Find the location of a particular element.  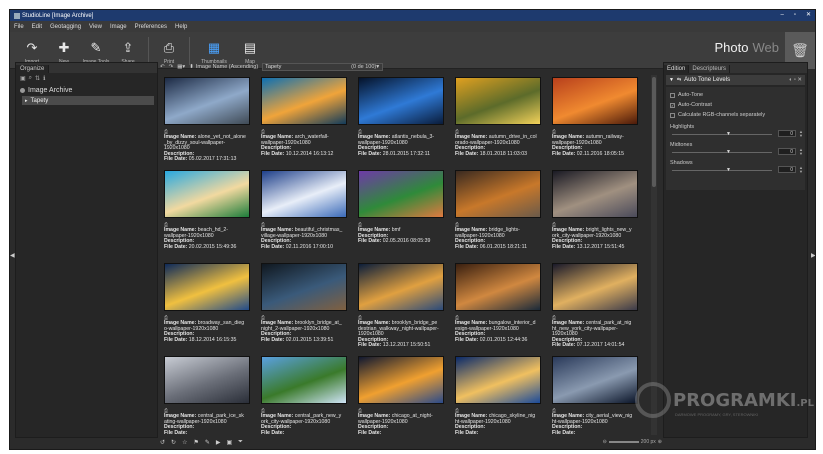

sort-dropdown: ⬍ Image Name (Ascending) is located at coordinates (223, 67).